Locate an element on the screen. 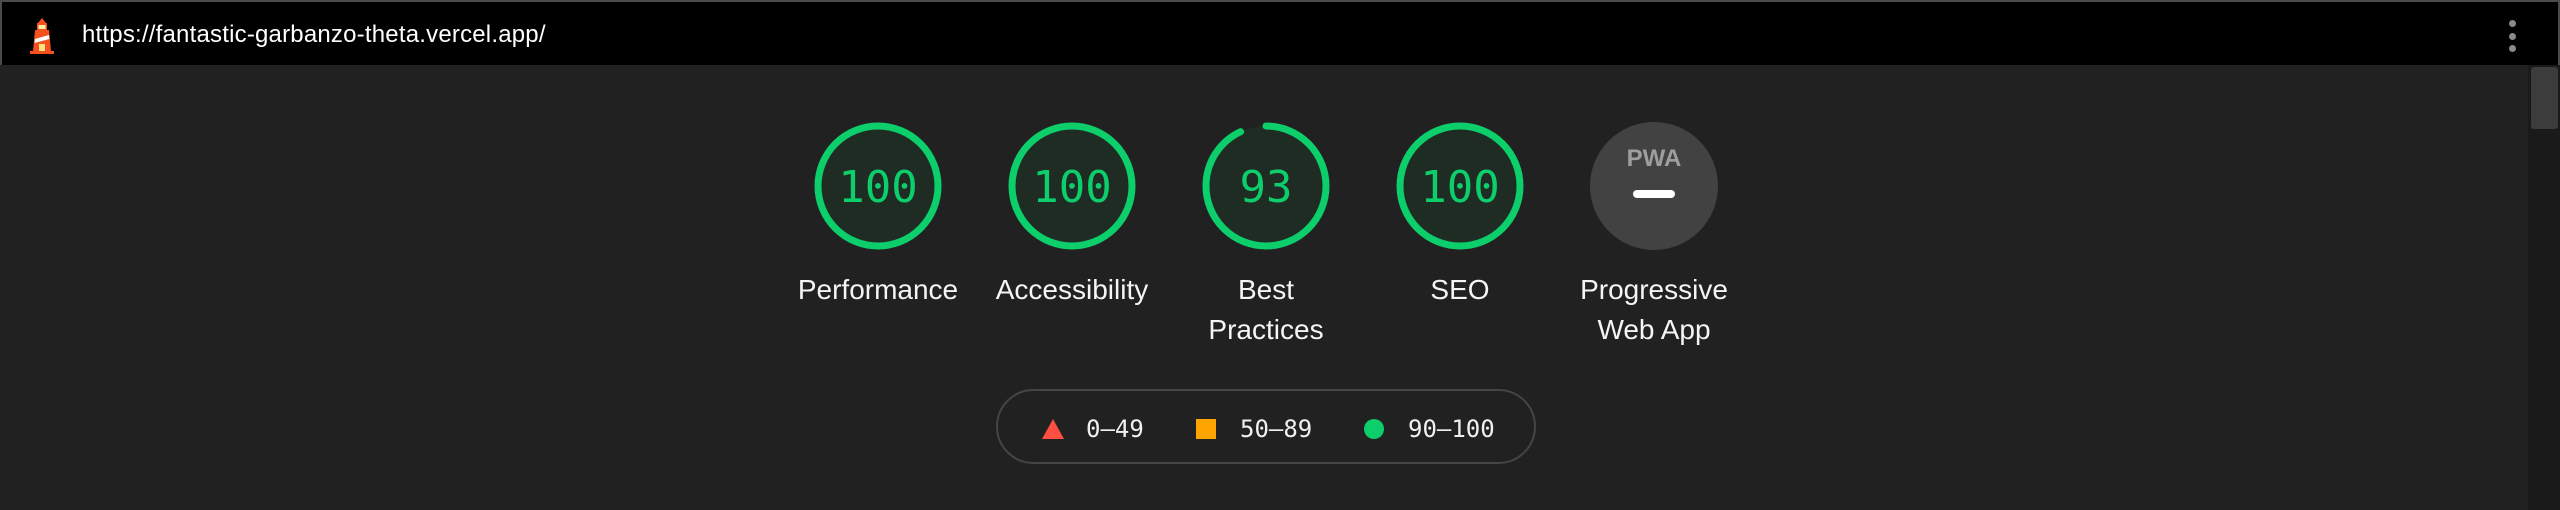 This screenshot has height=510, width=2560. score-legend: 0–49 50–89 90–100 is located at coordinates (1266, 426).